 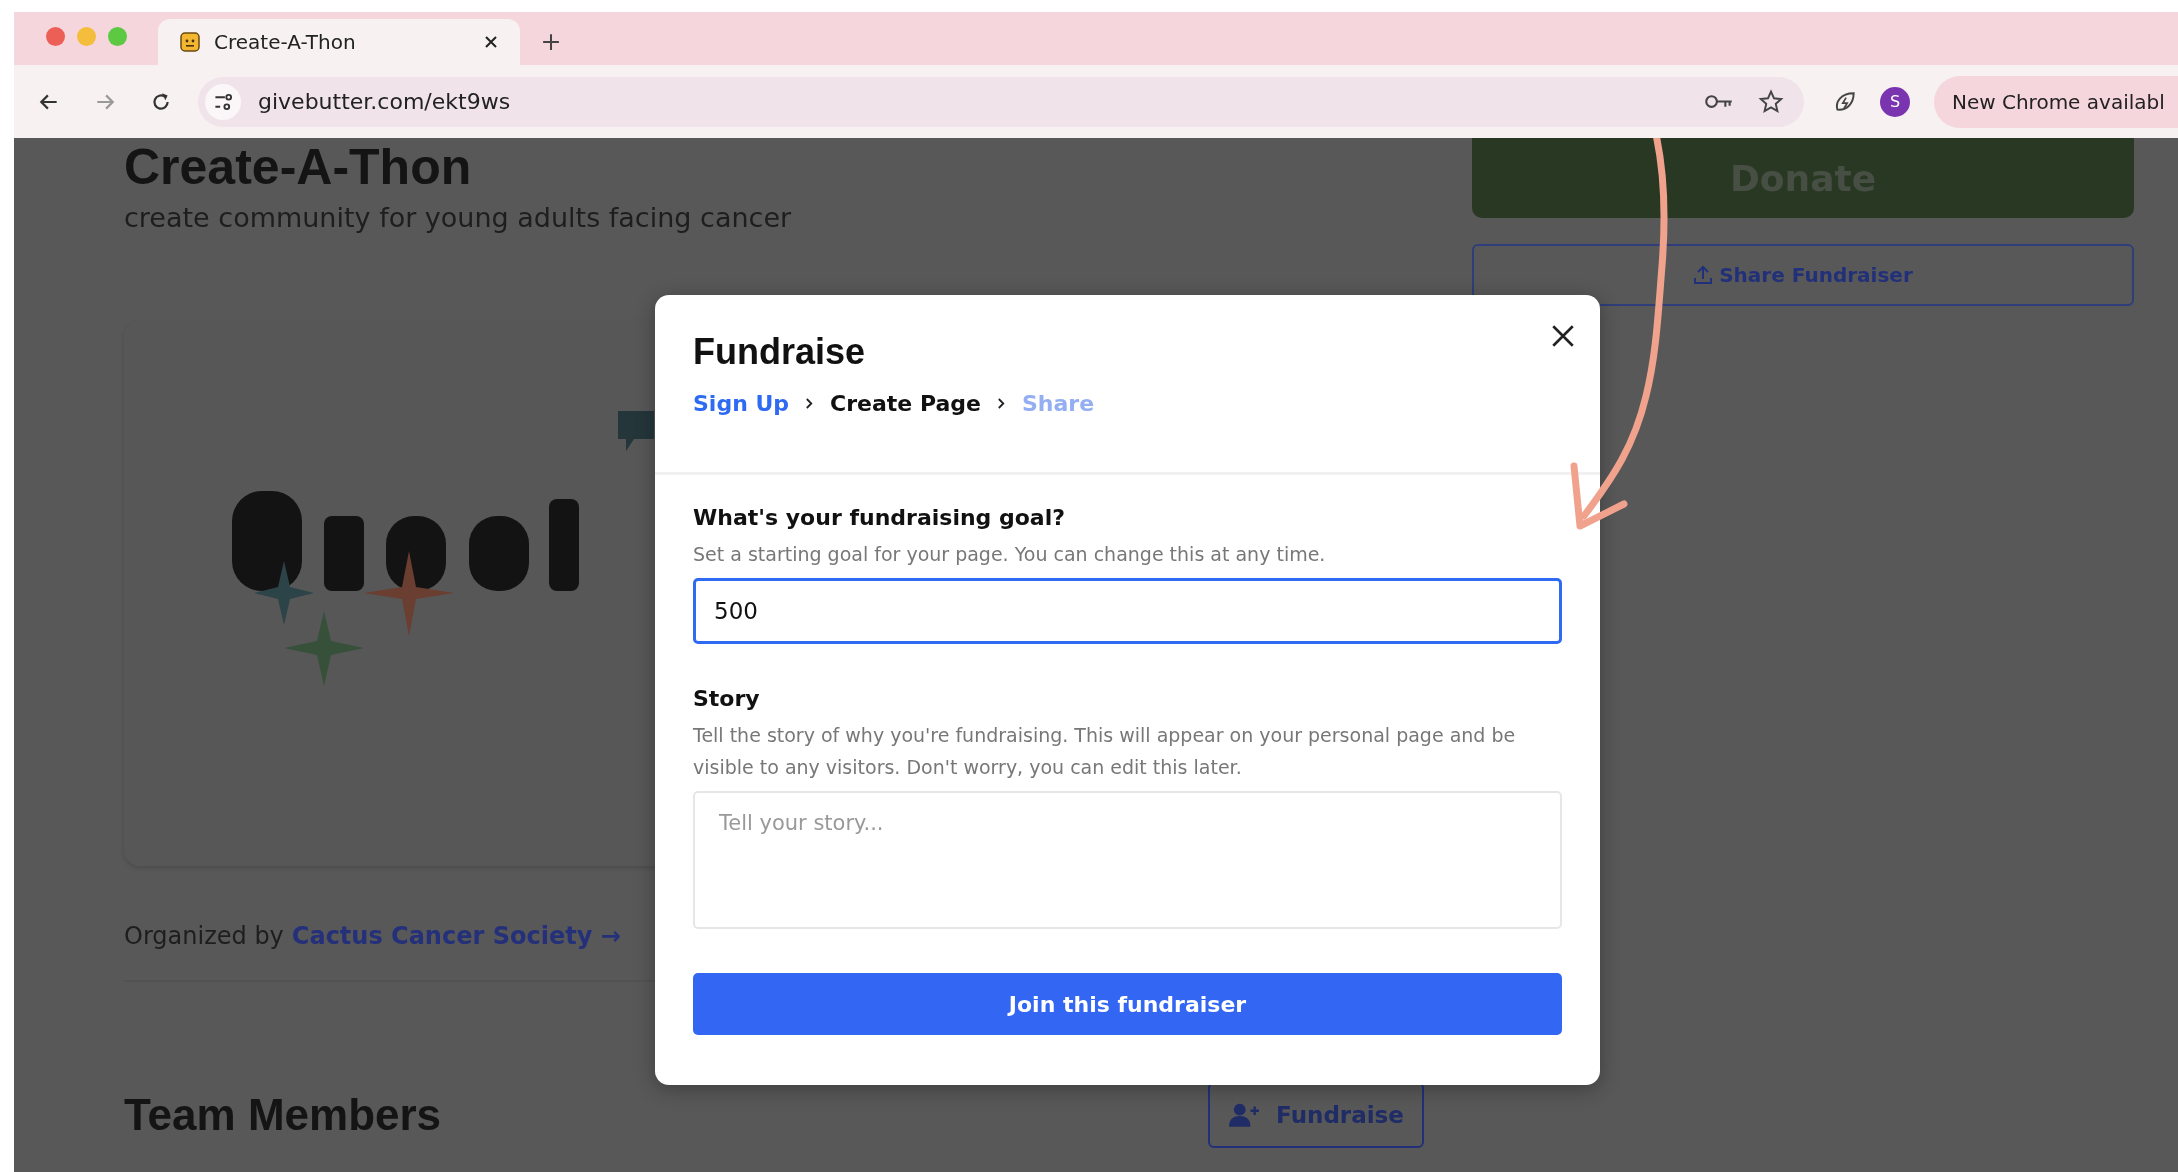 I want to click on field-hint: Tell the story of why you're fundraising. This will appear on your personal page and be visible to any visitors. Don't worry, you can edit this later., so click(x=1105, y=751).